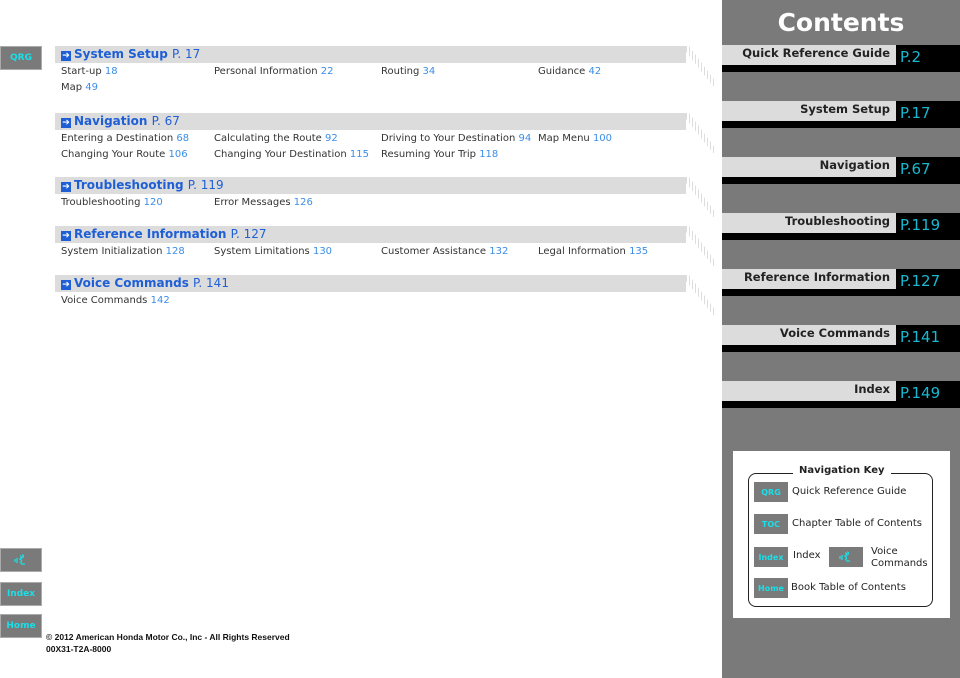  I want to click on toc-link-label: Personal Information, so click(266, 71).